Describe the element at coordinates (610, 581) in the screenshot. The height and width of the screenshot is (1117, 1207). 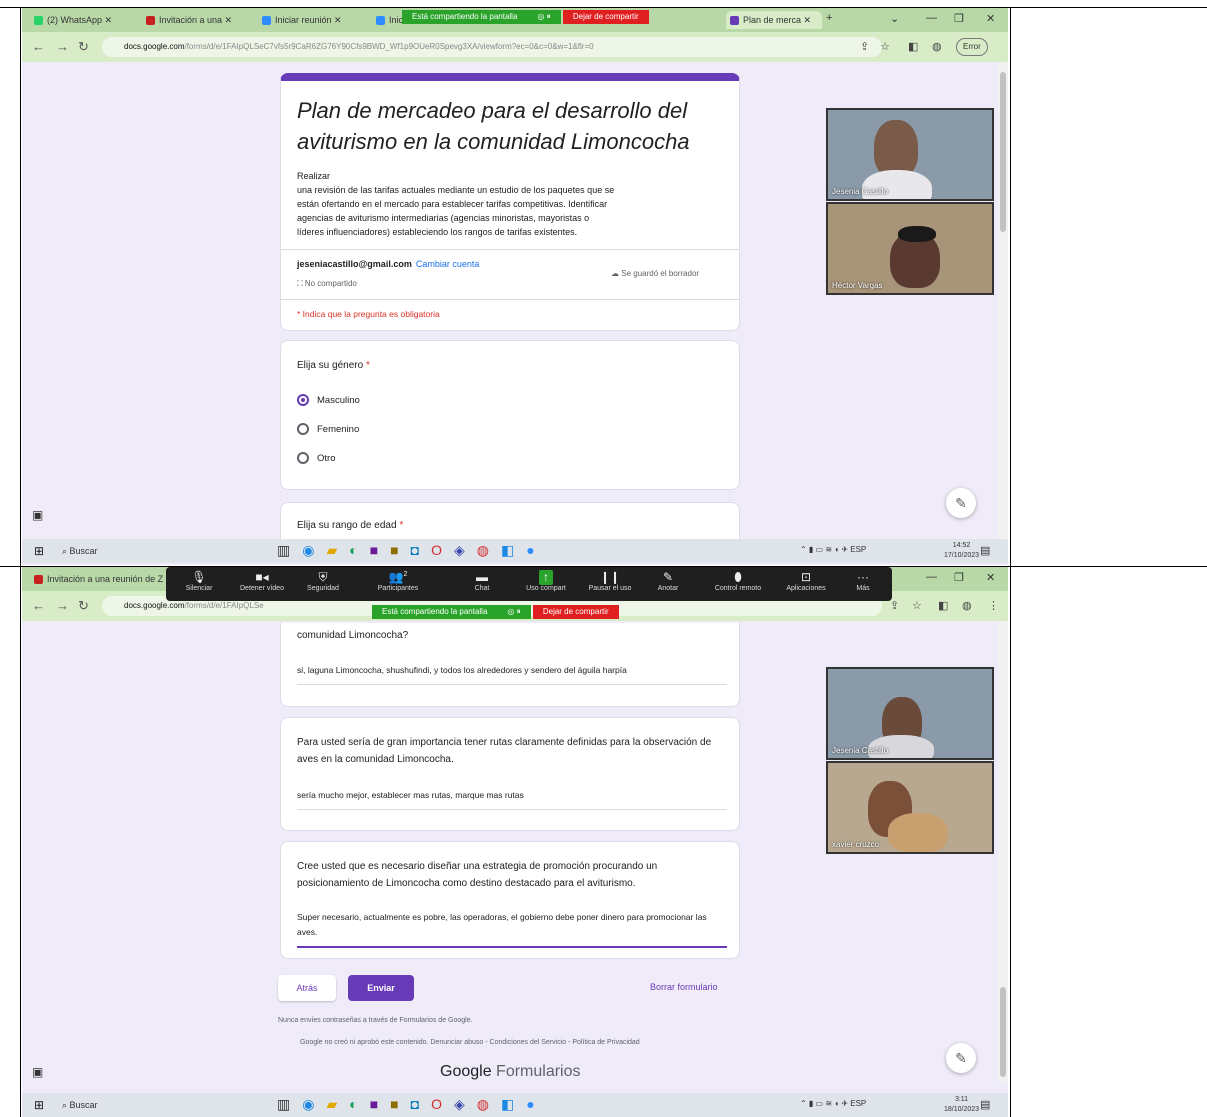
I see `pause-share-button: ❙❙ Pausar el uso` at that location.